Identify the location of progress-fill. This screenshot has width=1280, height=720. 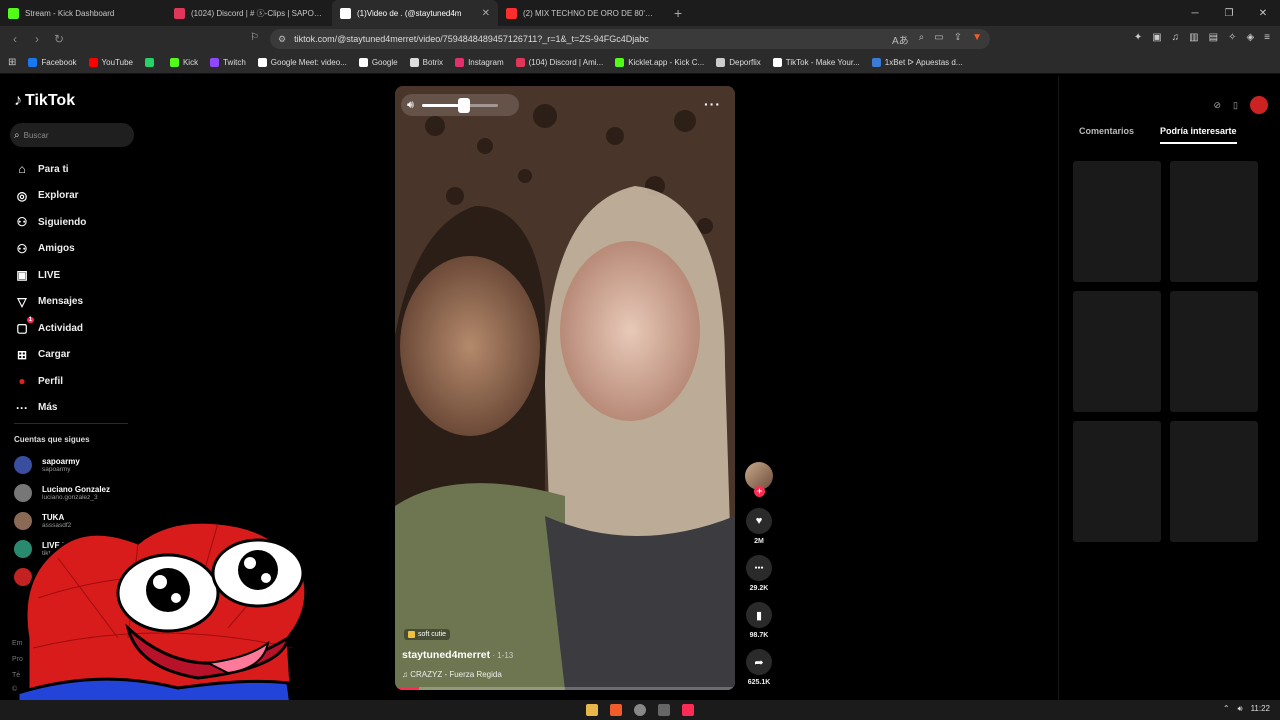
(407, 688).